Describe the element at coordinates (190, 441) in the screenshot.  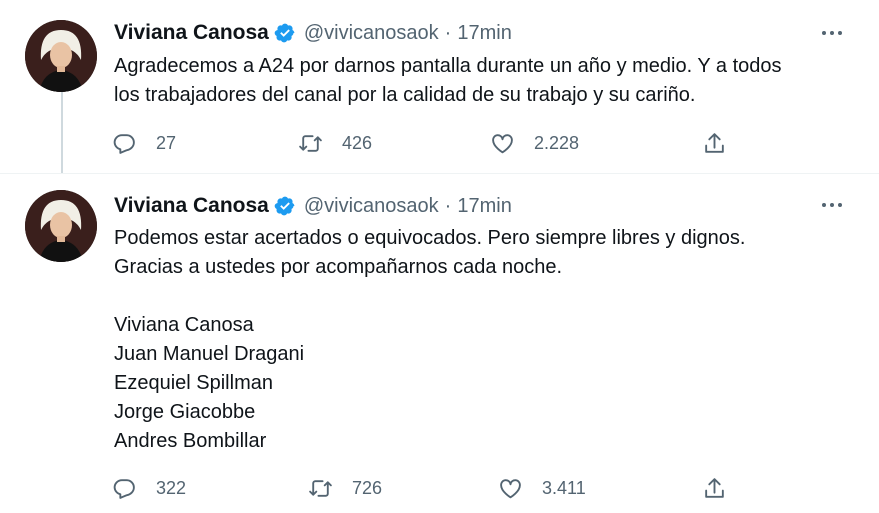
I see `tweet-line: Andres Bombillar` at that location.